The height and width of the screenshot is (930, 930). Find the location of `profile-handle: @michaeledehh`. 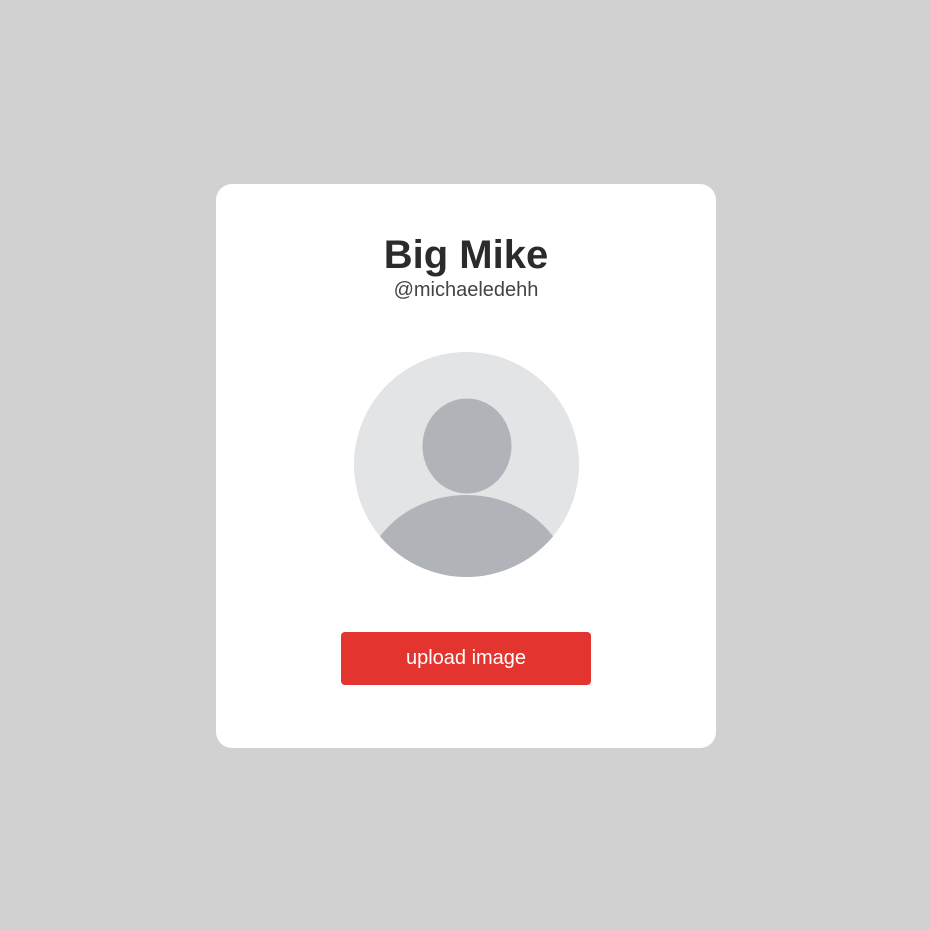

profile-handle: @michaeledehh is located at coordinates (466, 290).